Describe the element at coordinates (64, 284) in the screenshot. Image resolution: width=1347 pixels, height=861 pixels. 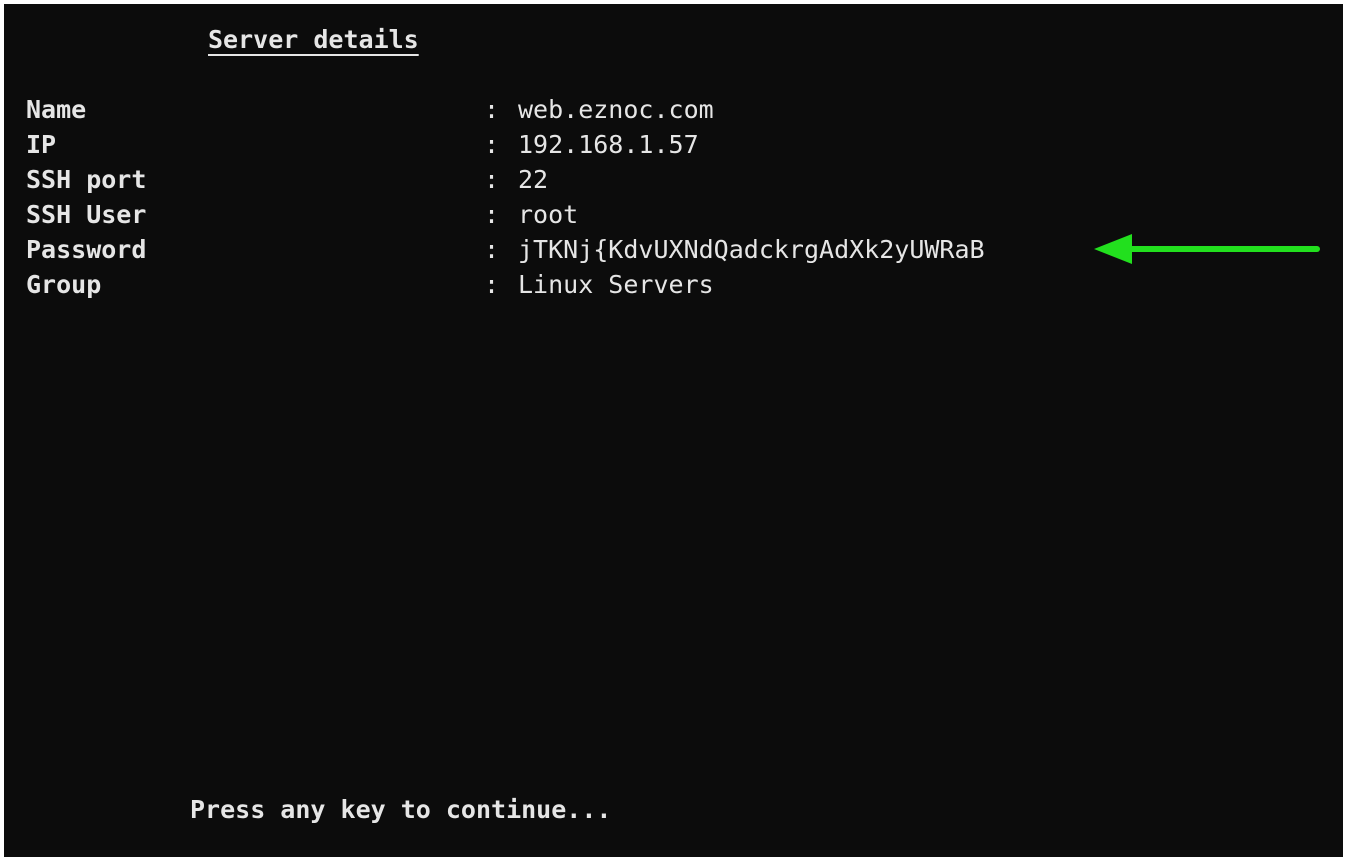
I see `detail-label: Group` at that location.